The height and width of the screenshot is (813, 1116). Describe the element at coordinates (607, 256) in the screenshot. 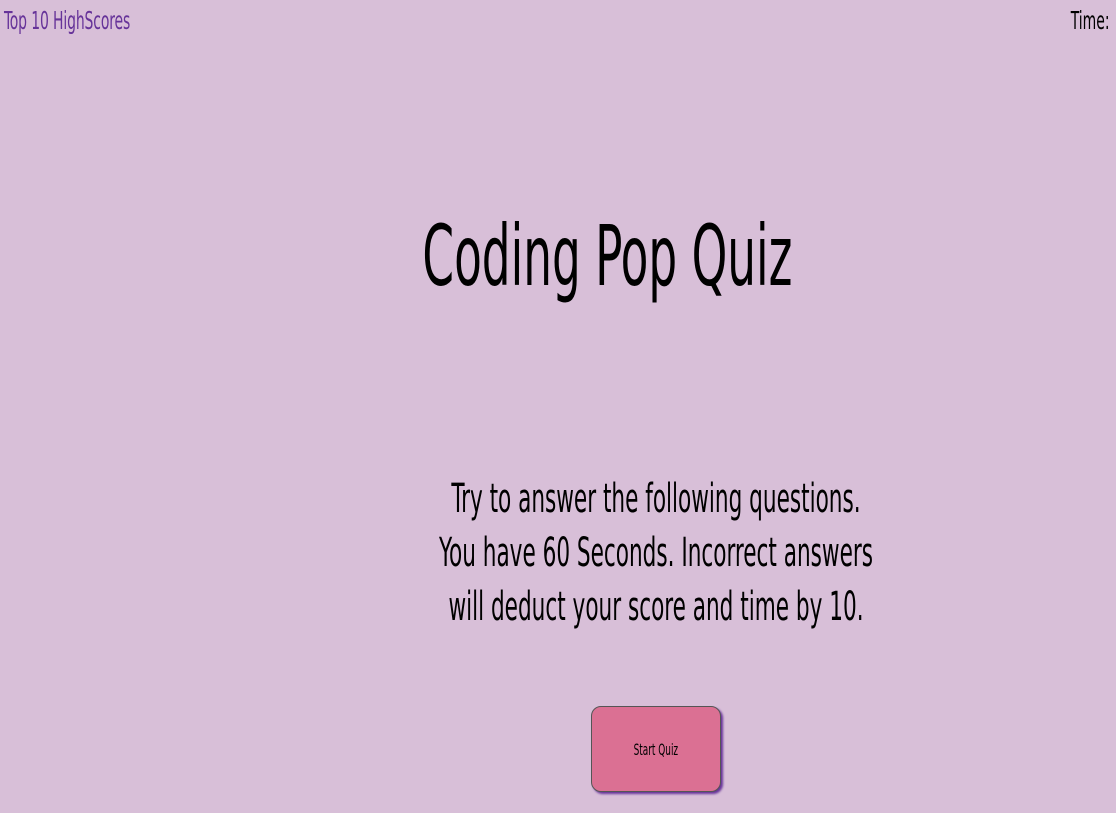

I see `page-title: Coding Pop Quiz` at that location.